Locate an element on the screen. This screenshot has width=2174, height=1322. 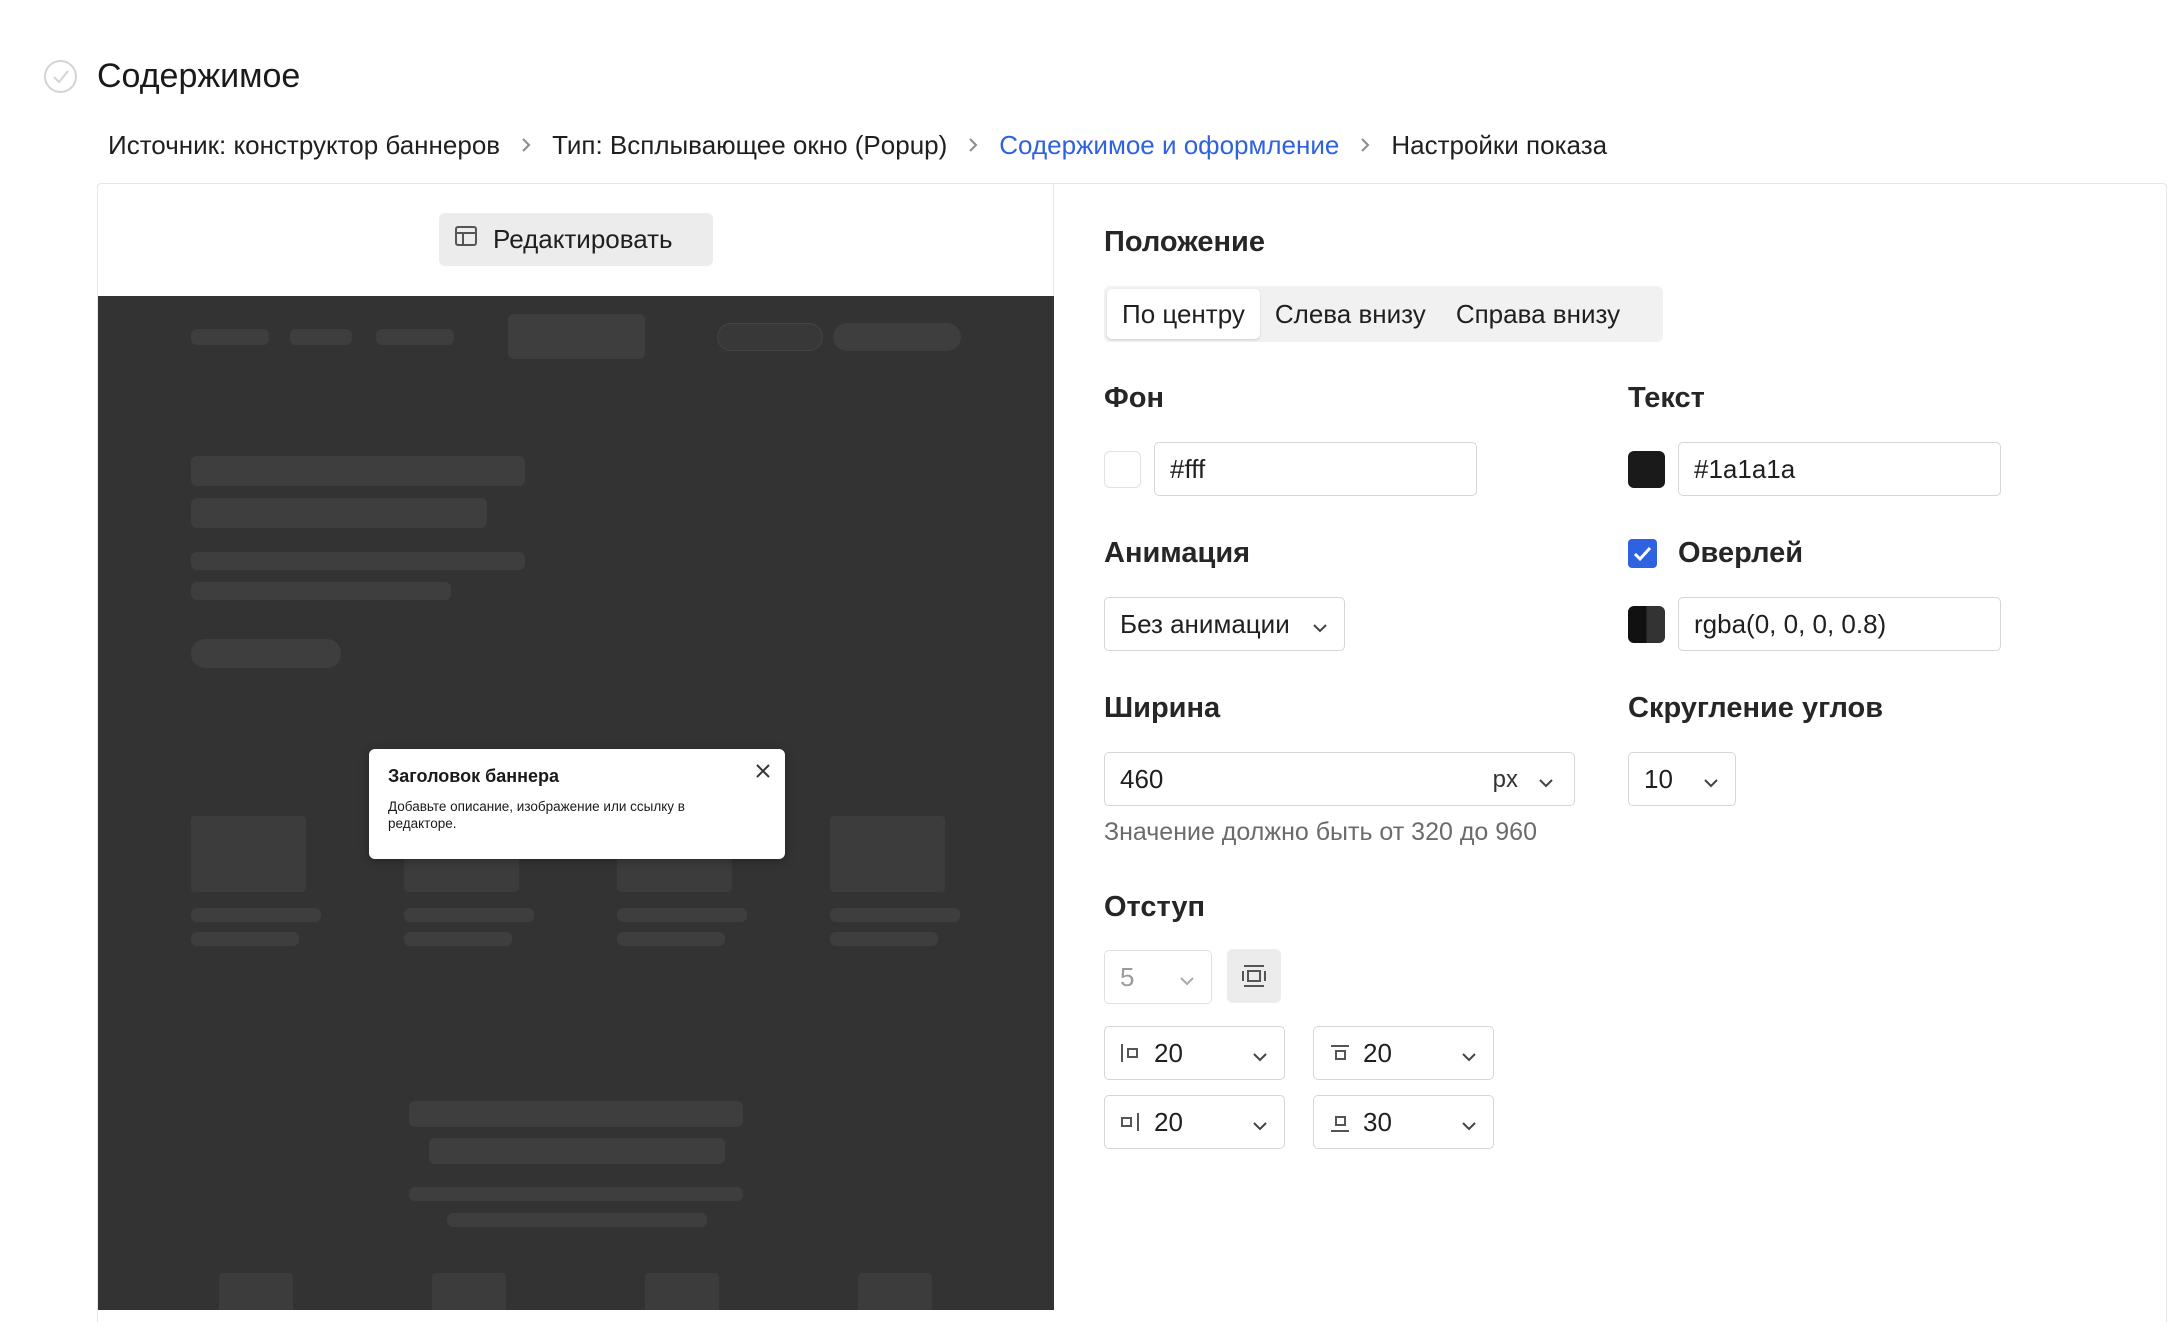
overlay-color-input: rgba(0, 0, 0, 0.8) is located at coordinates (1839, 624).